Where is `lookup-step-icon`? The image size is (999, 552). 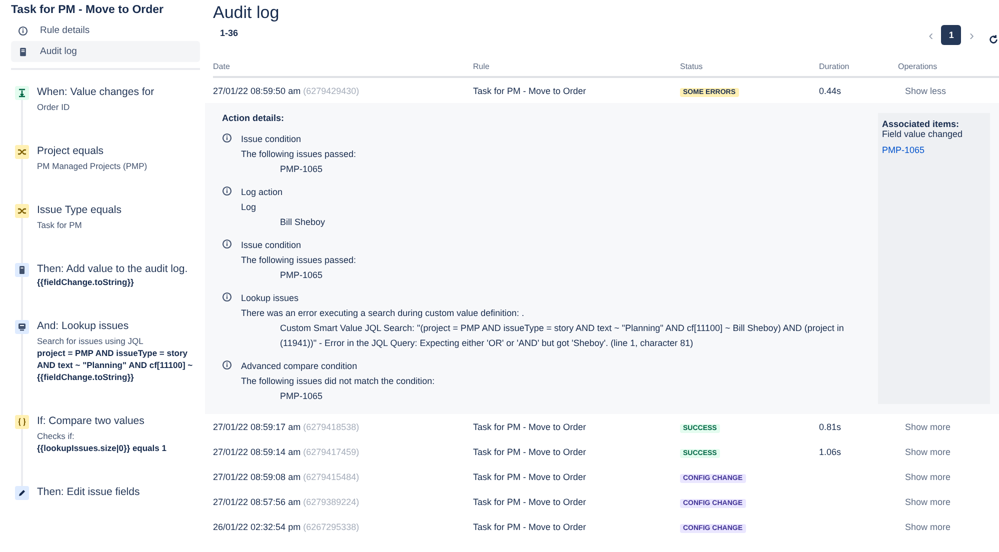 lookup-step-icon is located at coordinates (22, 327).